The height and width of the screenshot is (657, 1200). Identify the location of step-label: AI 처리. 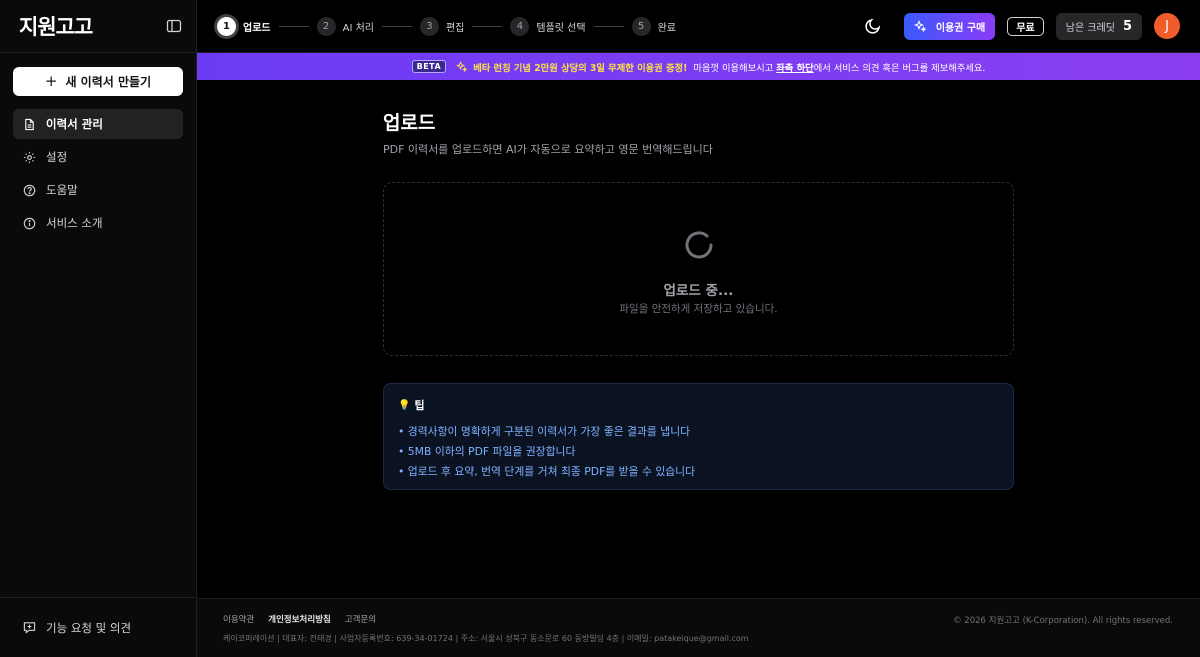
(358, 28).